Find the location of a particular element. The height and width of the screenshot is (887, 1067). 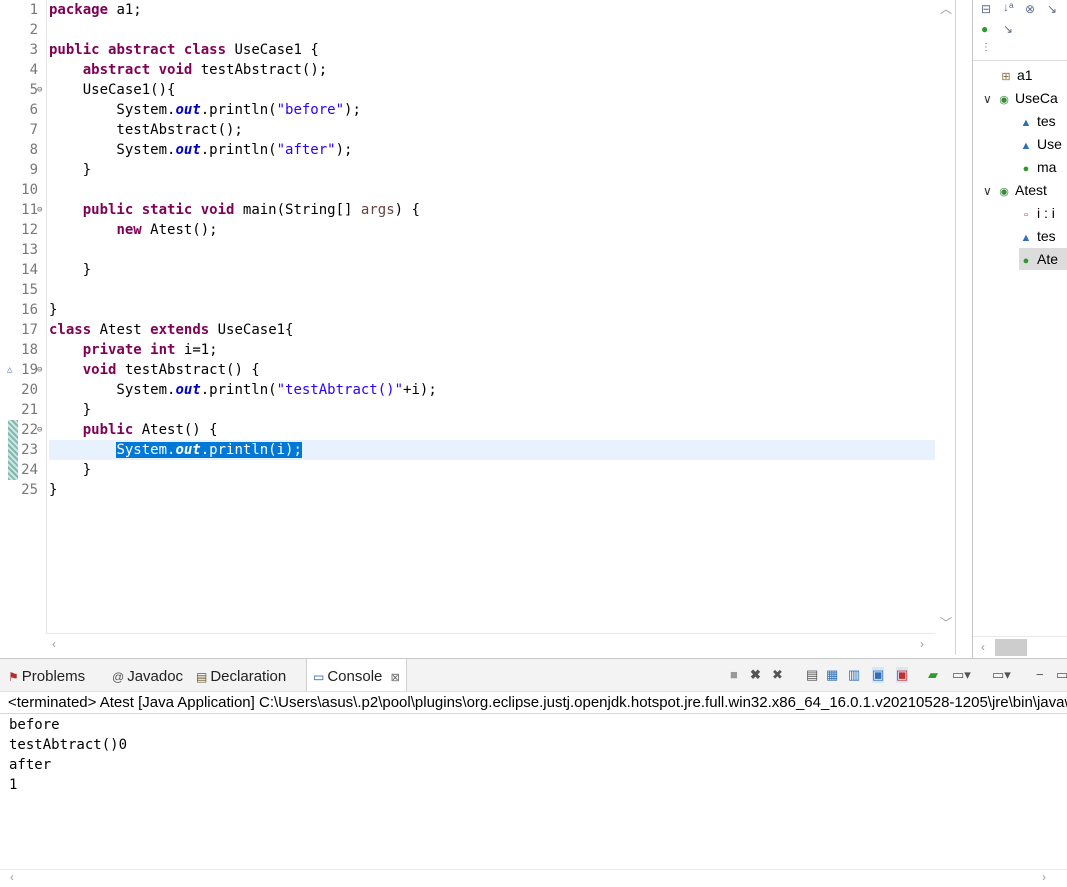

code-line: 6 System.out.println("before"); is located at coordinates (467, 110).